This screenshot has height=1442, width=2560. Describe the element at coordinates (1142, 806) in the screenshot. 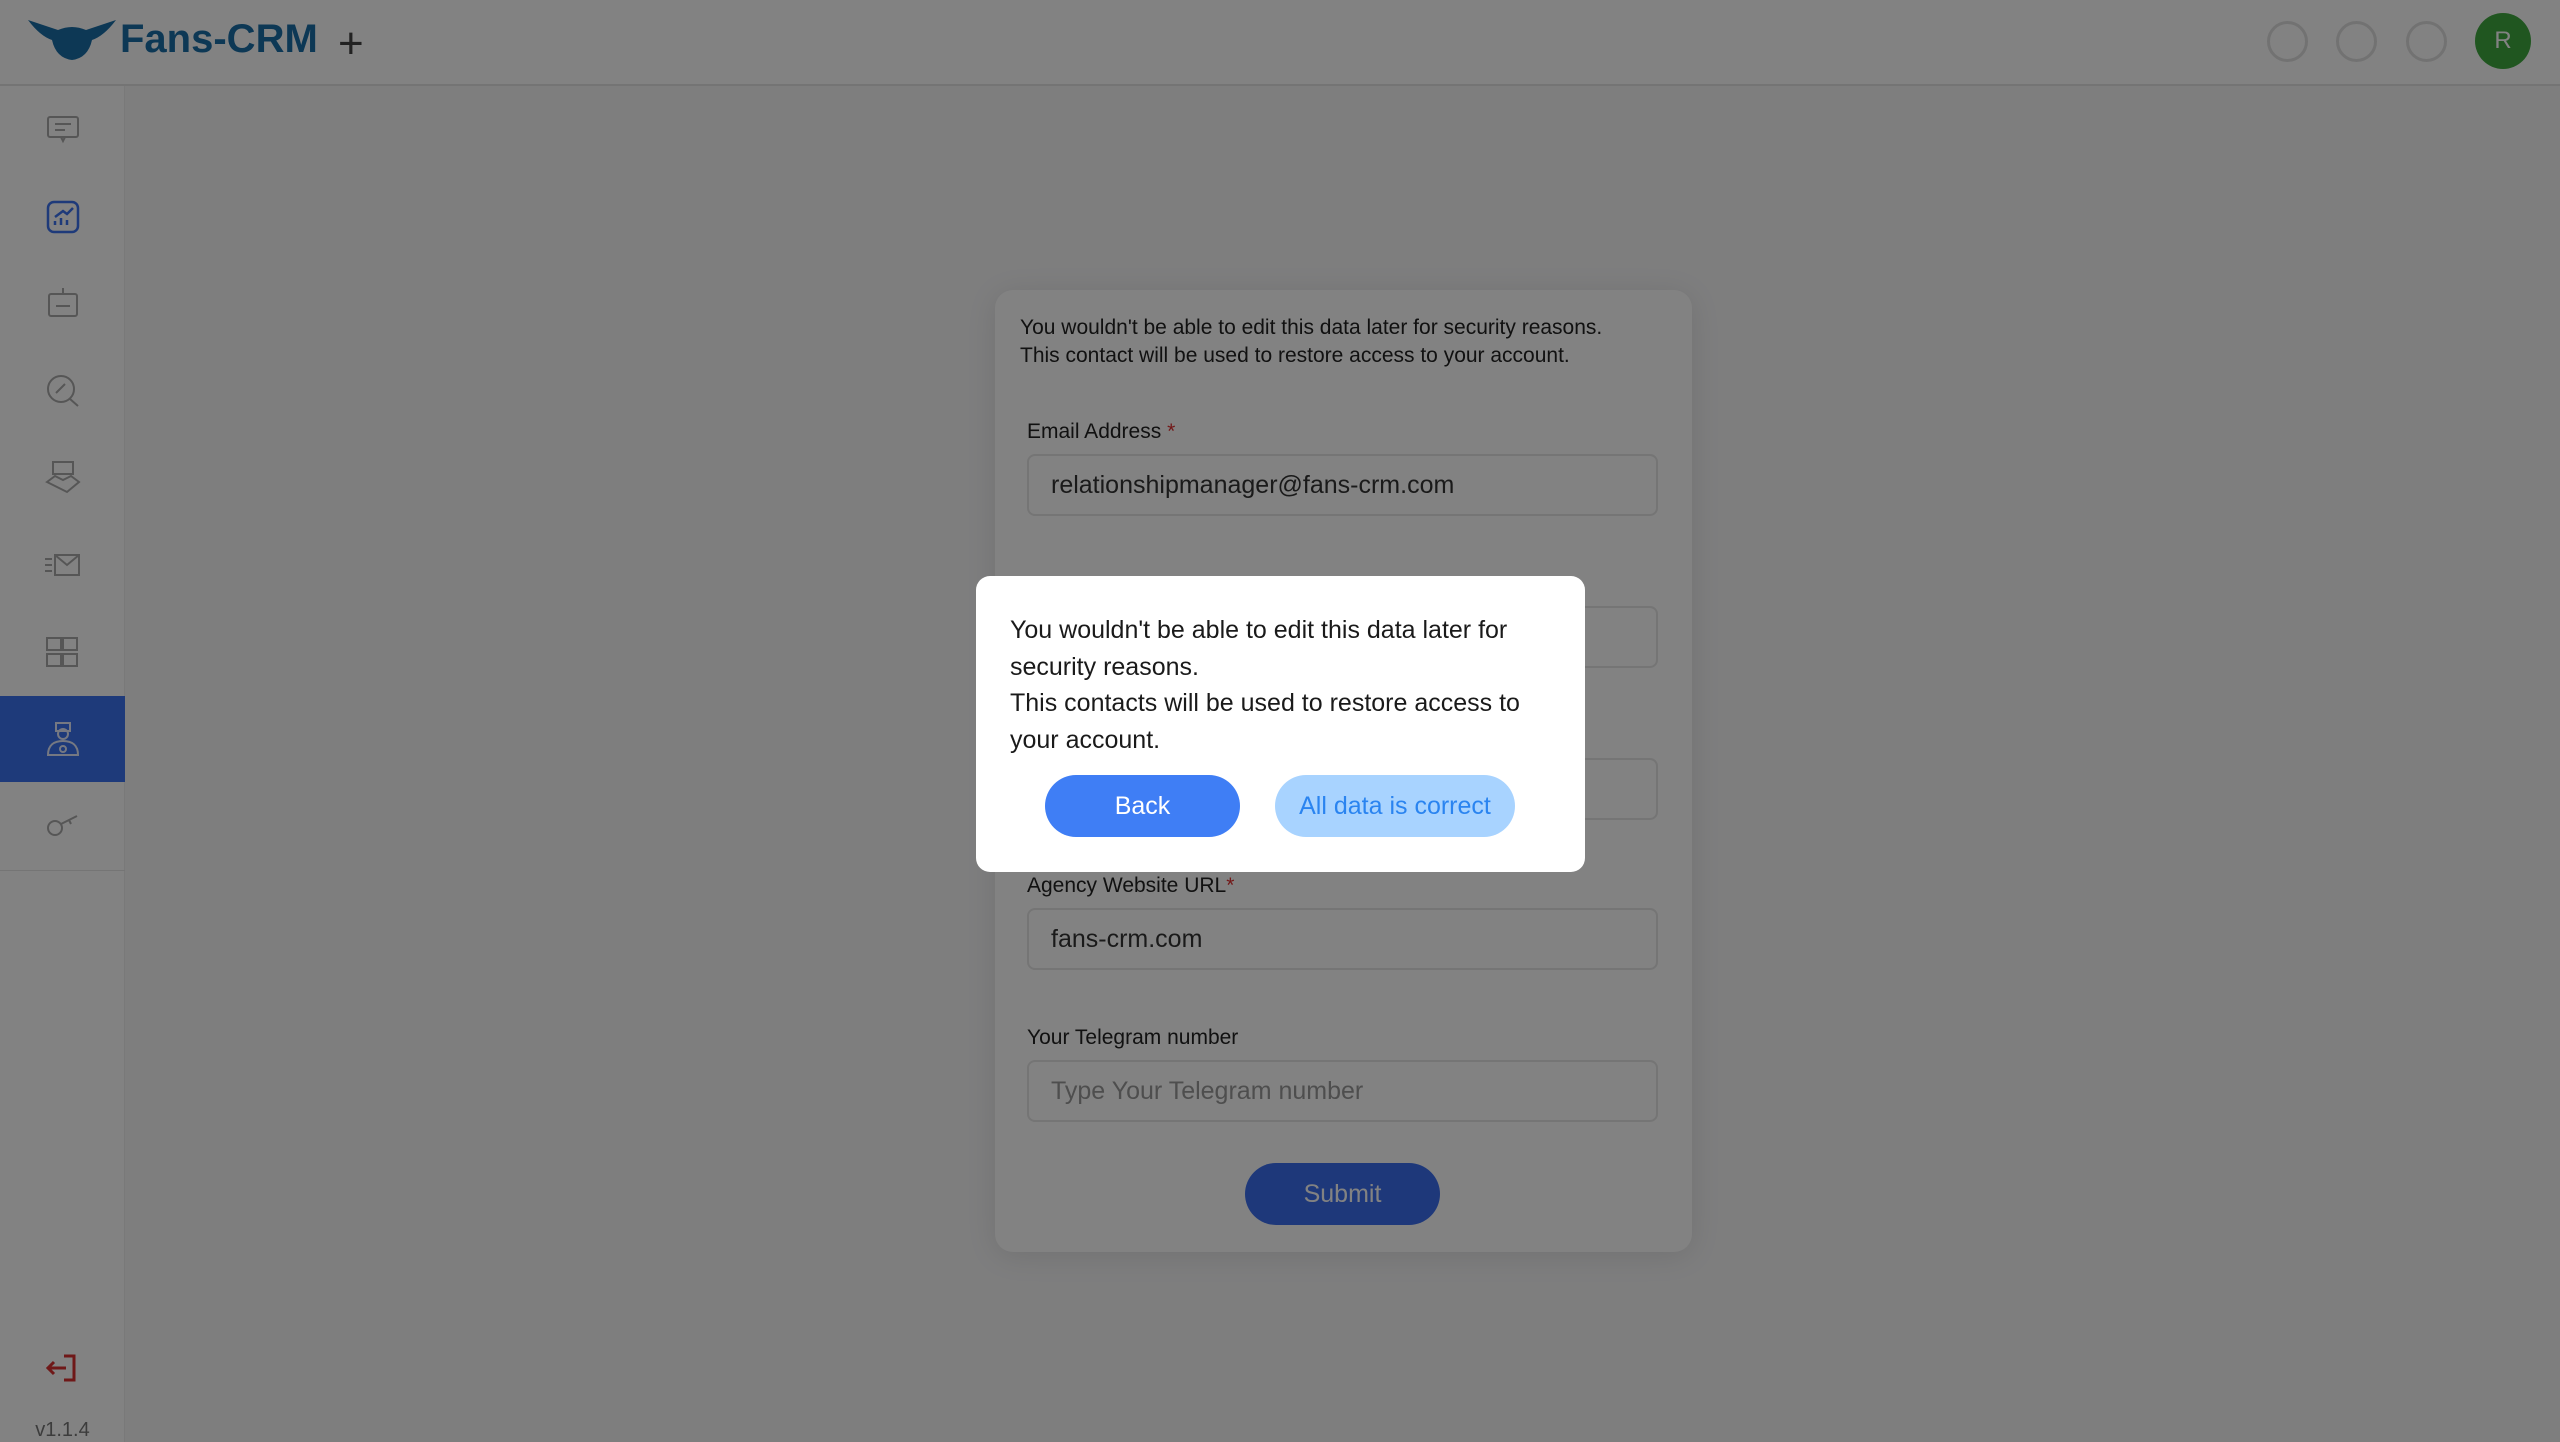

I see `back-button: Back` at that location.